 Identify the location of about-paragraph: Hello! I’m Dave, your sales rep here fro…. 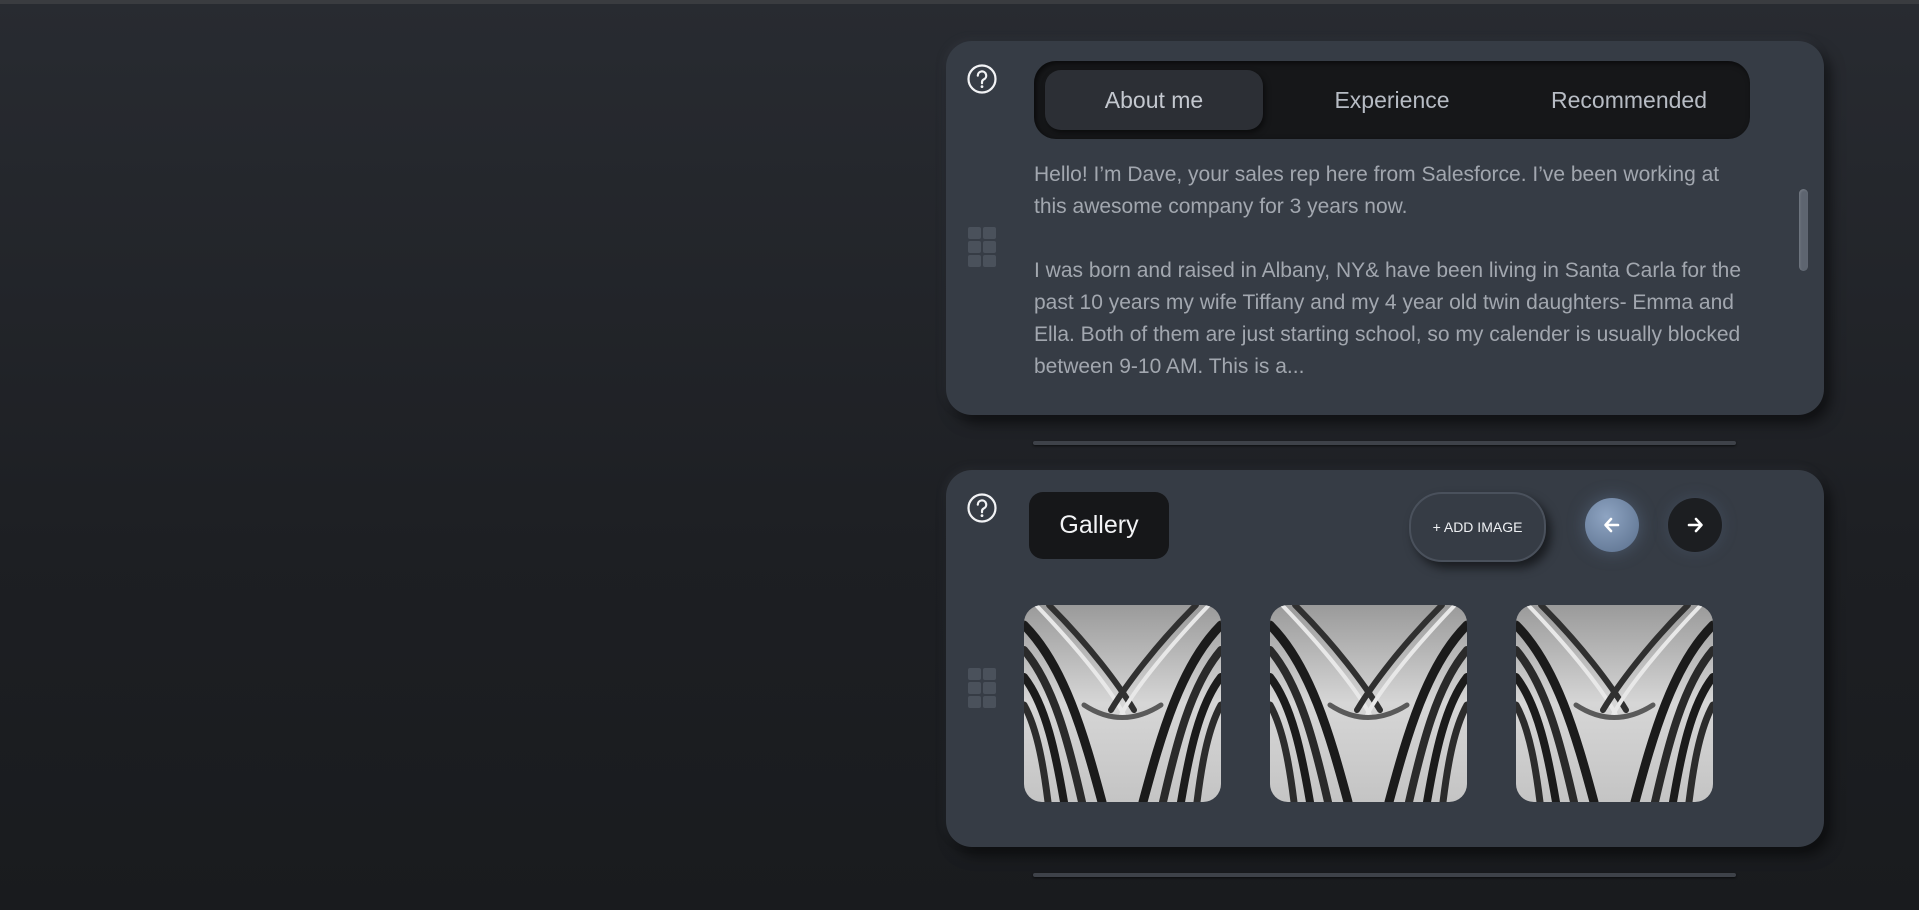
(1377, 190).